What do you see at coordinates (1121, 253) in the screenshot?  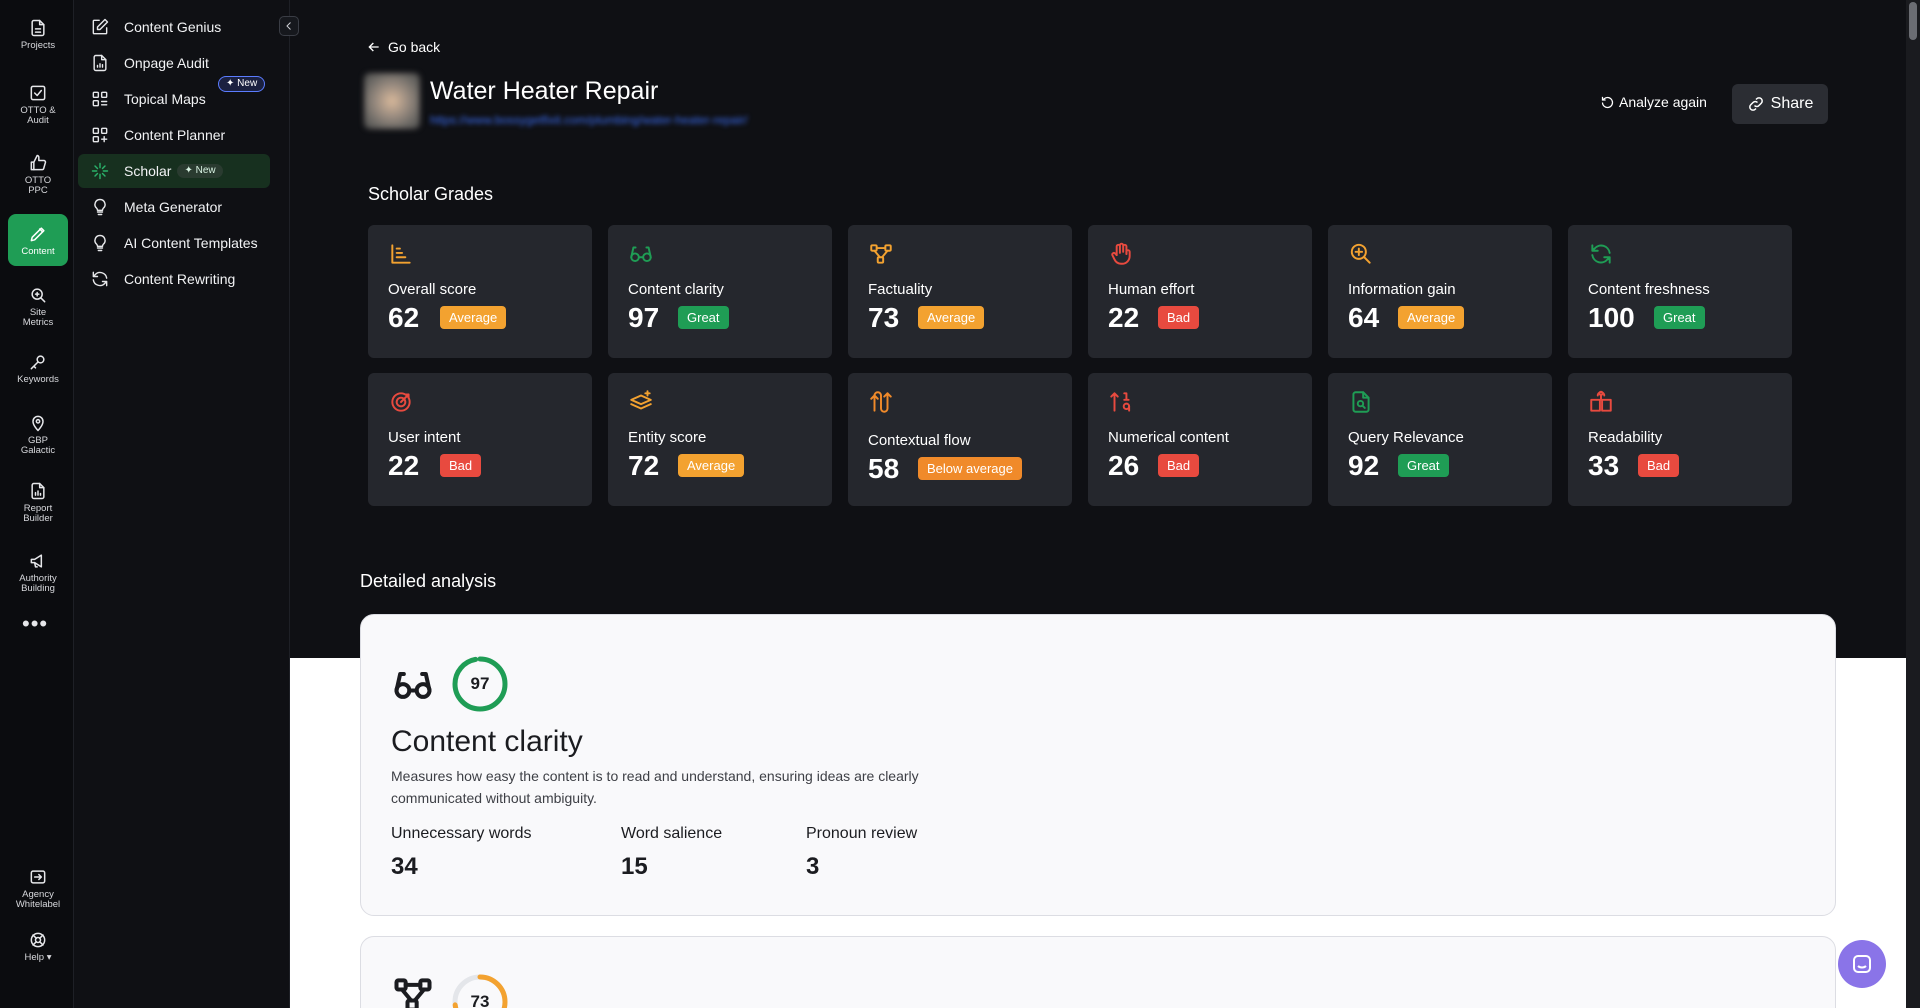 I see `hand-icon` at bounding box center [1121, 253].